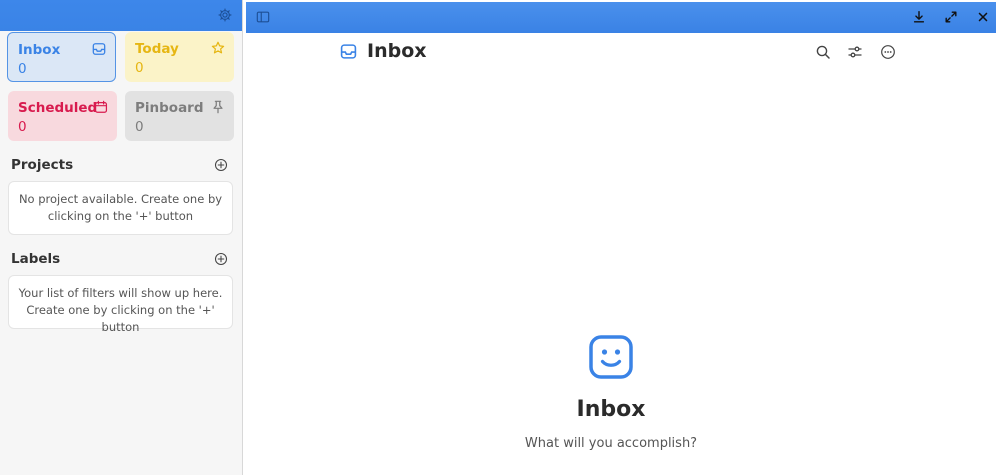 The image size is (997, 475). What do you see at coordinates (42, 165) in the screenshot?
I see `projects-title: Projects` at bounding box center [42, 165].